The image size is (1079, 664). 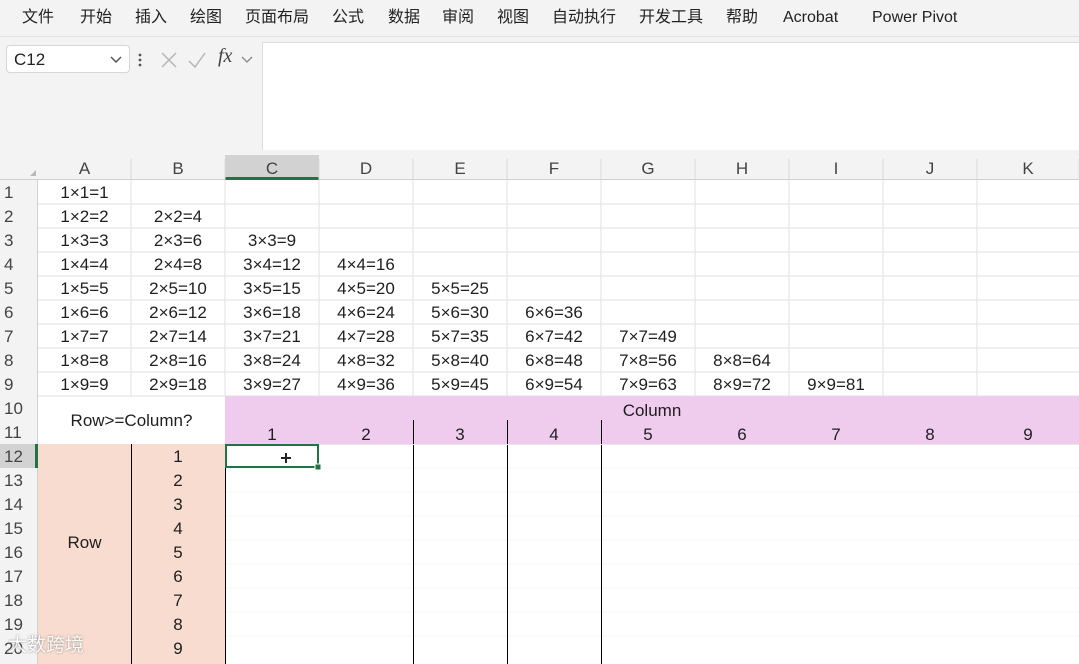 What do you see at coordinates (554, 384) in the screenshot?
I see `table-cell: 6×9=54` at bounding box center [554, 384].